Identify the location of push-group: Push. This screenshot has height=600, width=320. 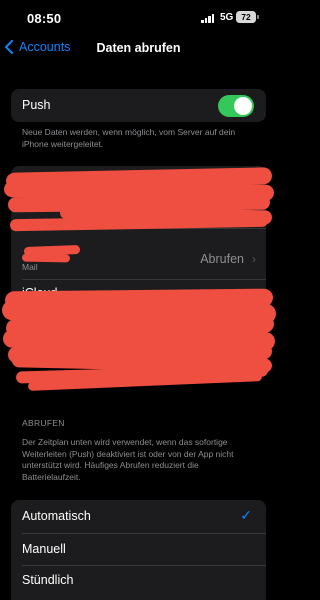
(138, 105).